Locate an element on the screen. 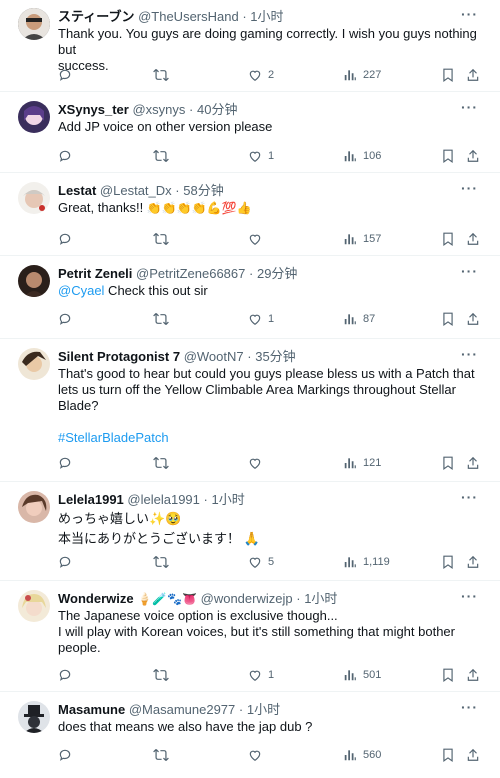 This screenshot has width=500, height=778. display-name: Silent Protagonist 7 is located at coordinates (119, 356).